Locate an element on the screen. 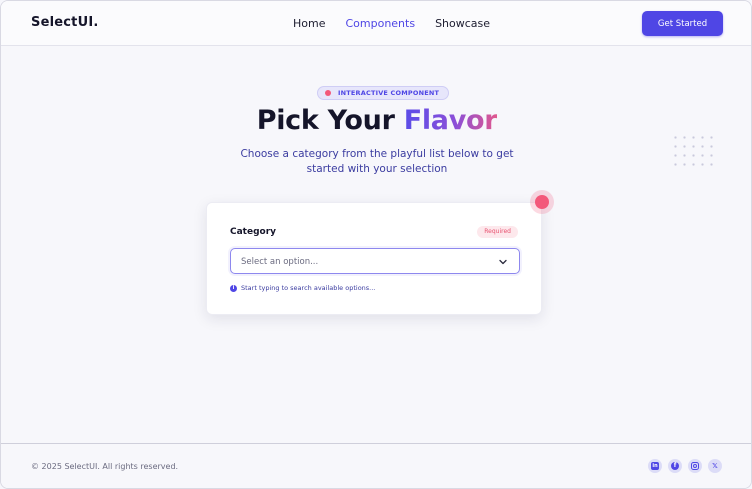 The image size is (752, 489). nav-components: Components is located at coordinates (380, 23).